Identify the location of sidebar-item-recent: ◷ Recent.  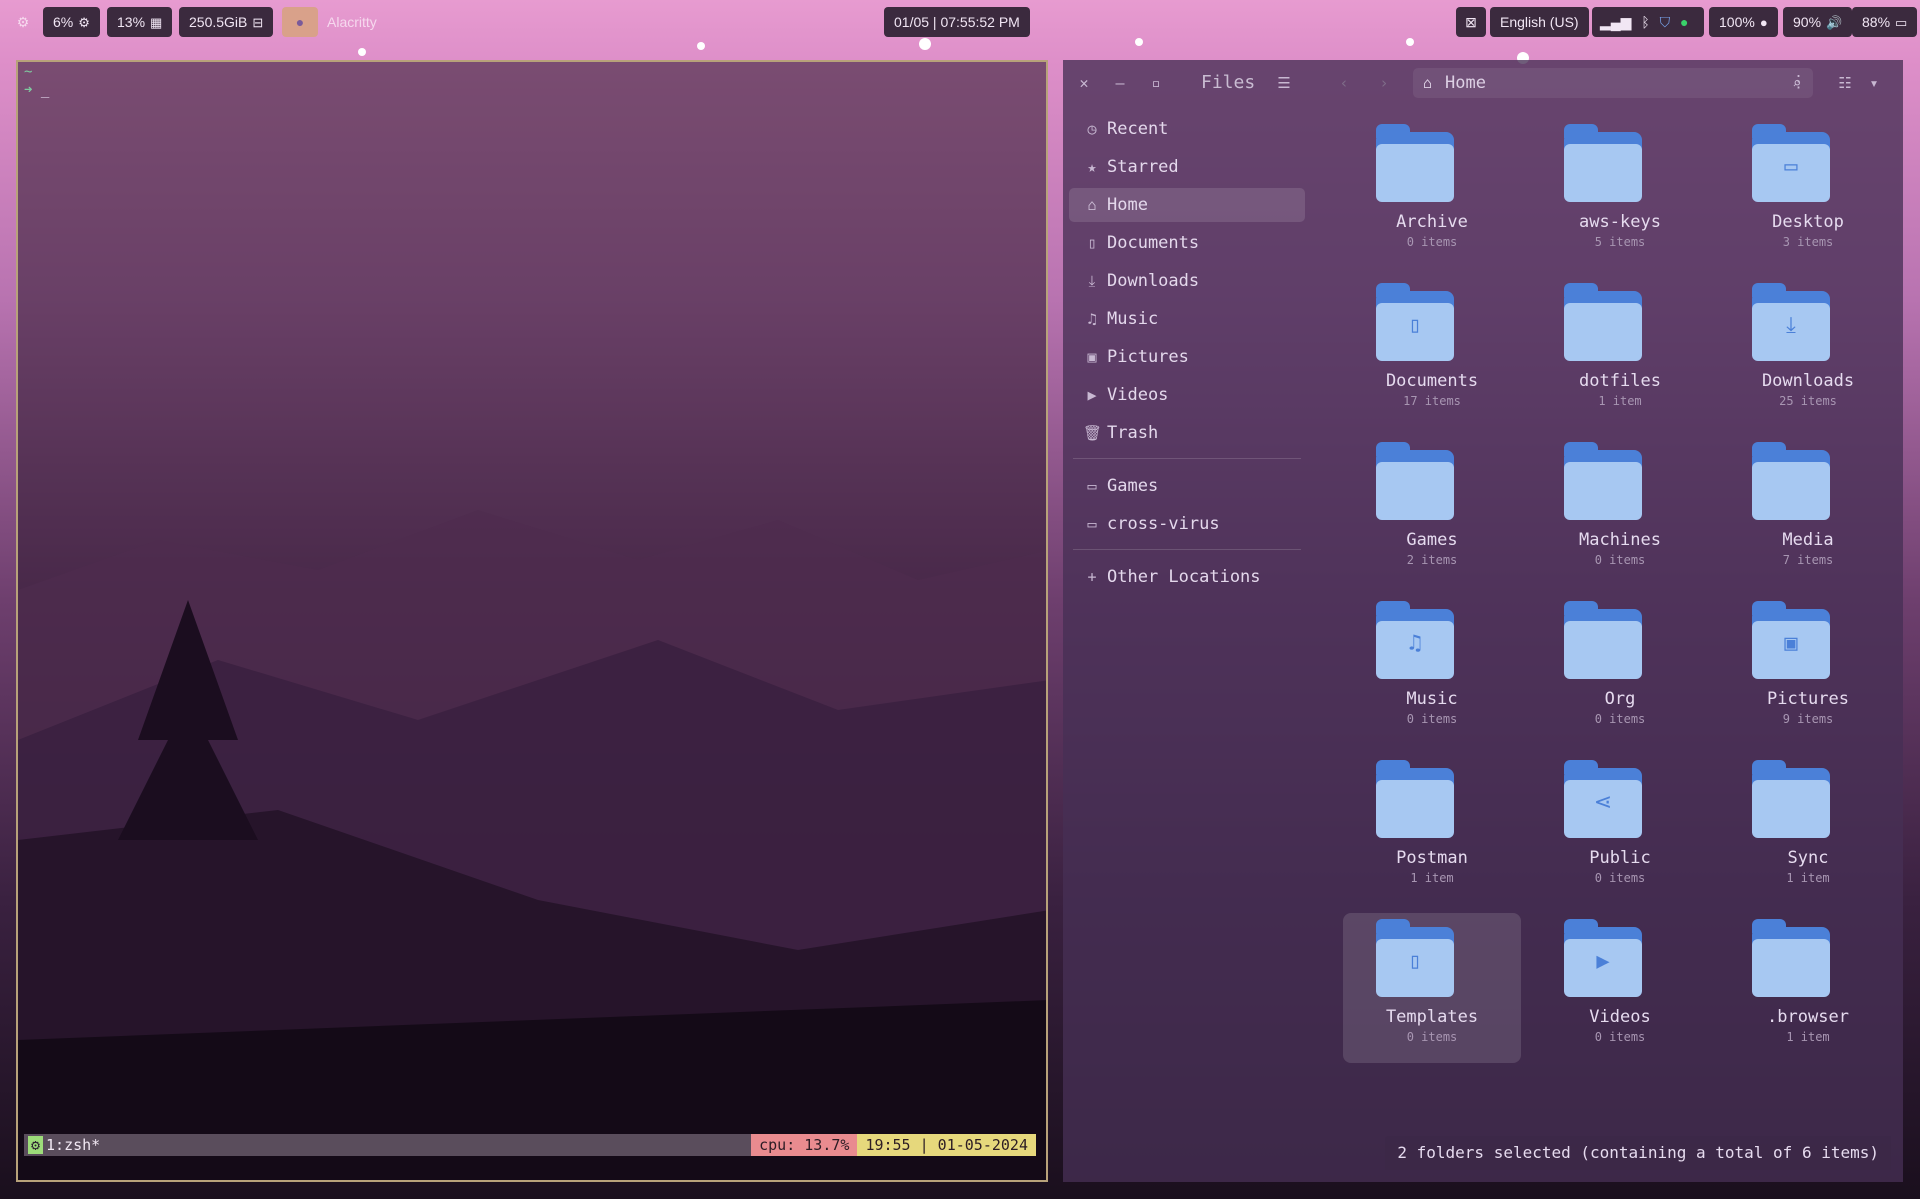
(1187, 129).